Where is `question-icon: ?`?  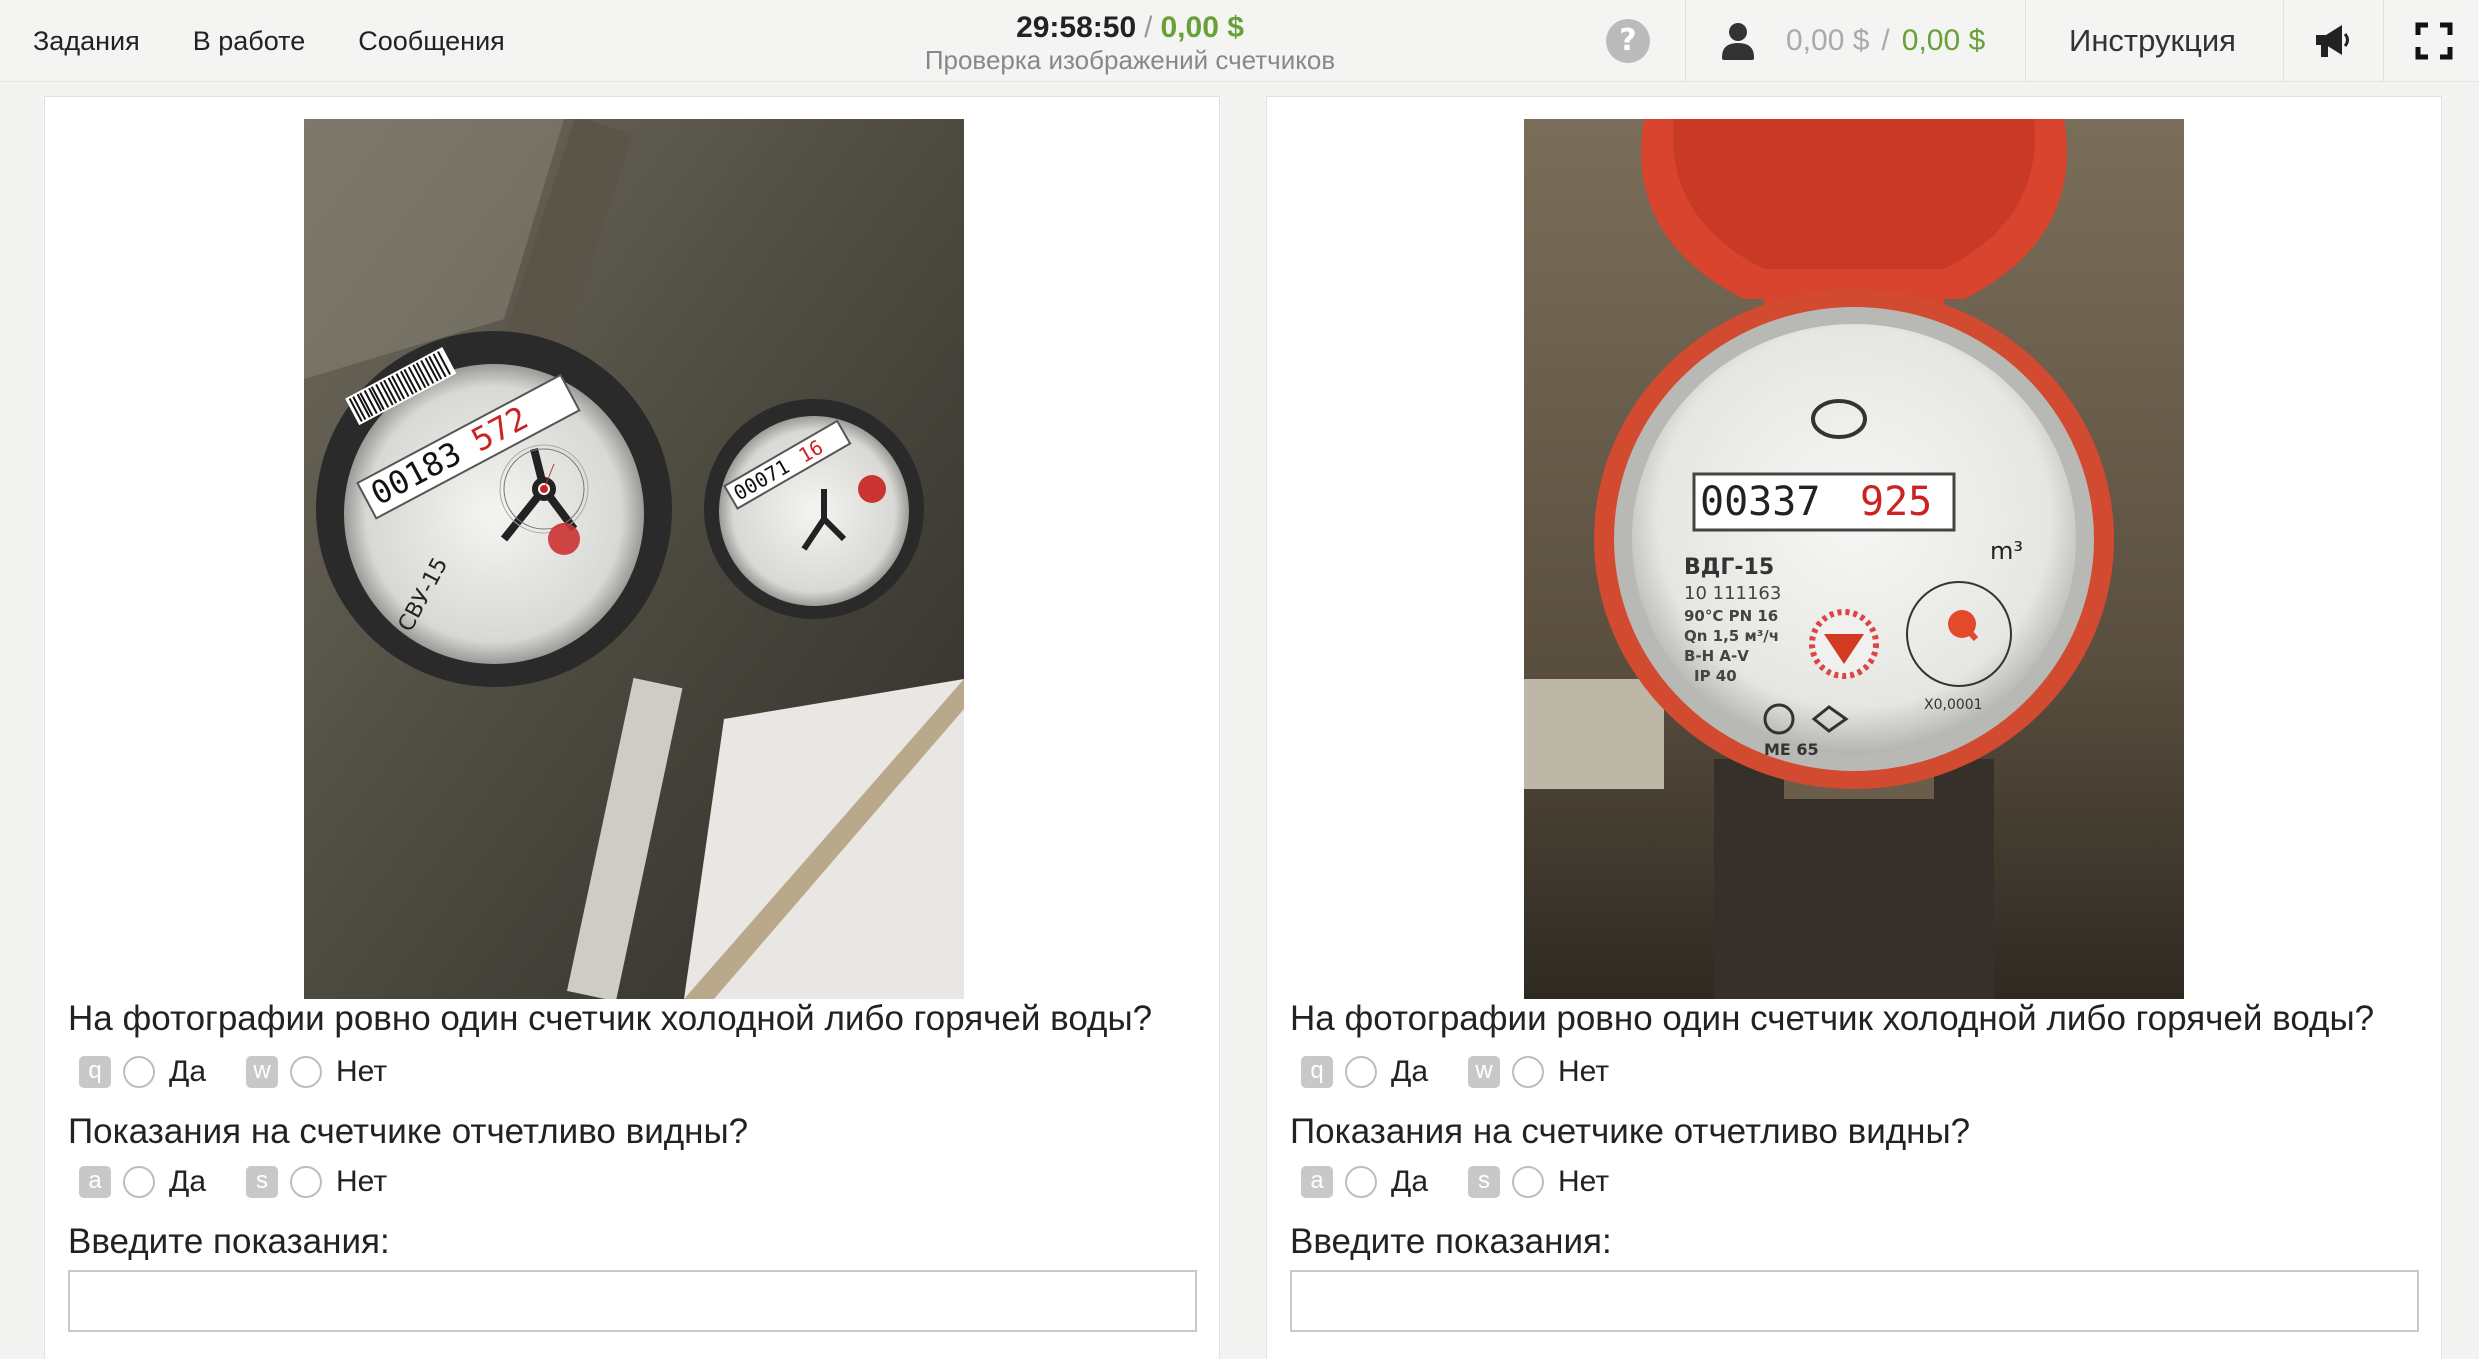 question-icon: ? is located at coordinates (1628, 41).